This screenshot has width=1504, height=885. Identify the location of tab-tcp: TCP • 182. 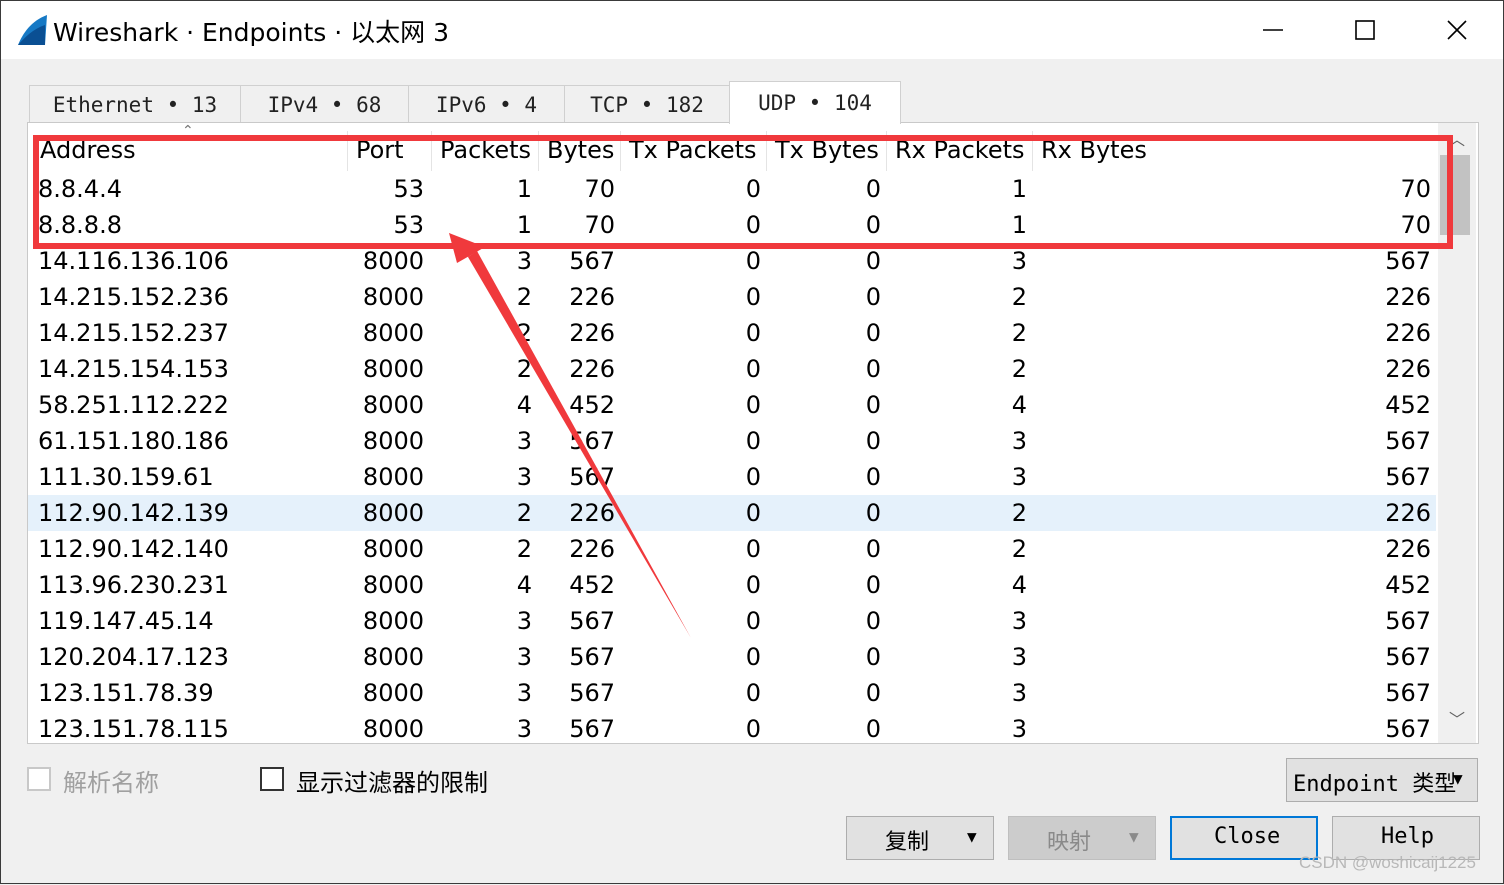
(647, 104).